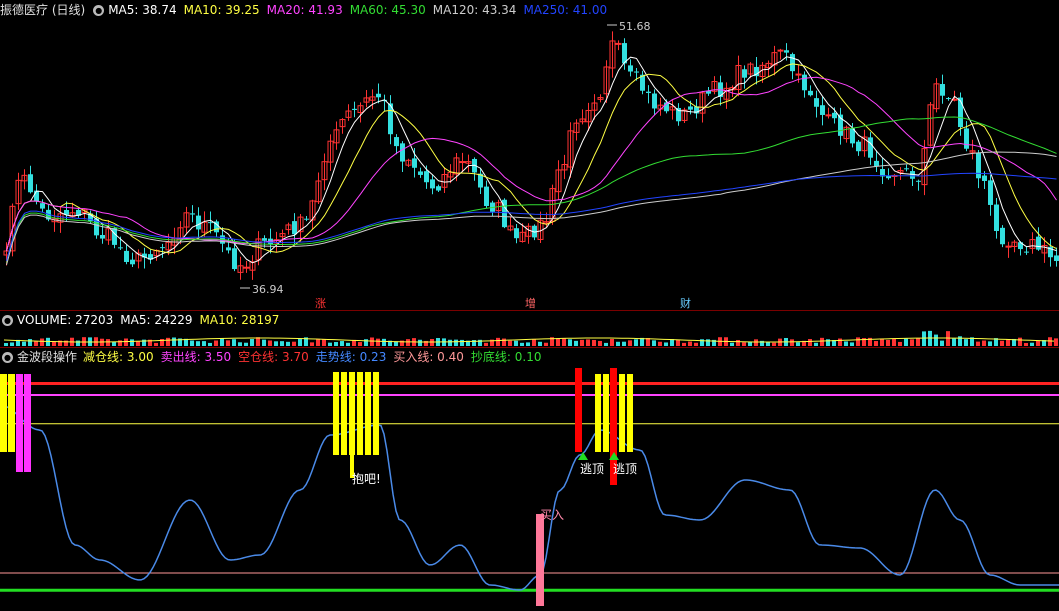 The image size is (1059, 611). What do you see at coordinates (239, 320) in the screenshot?
I see `volume-indicator-2: MA10: 28197` at bounding box center [239, 320].